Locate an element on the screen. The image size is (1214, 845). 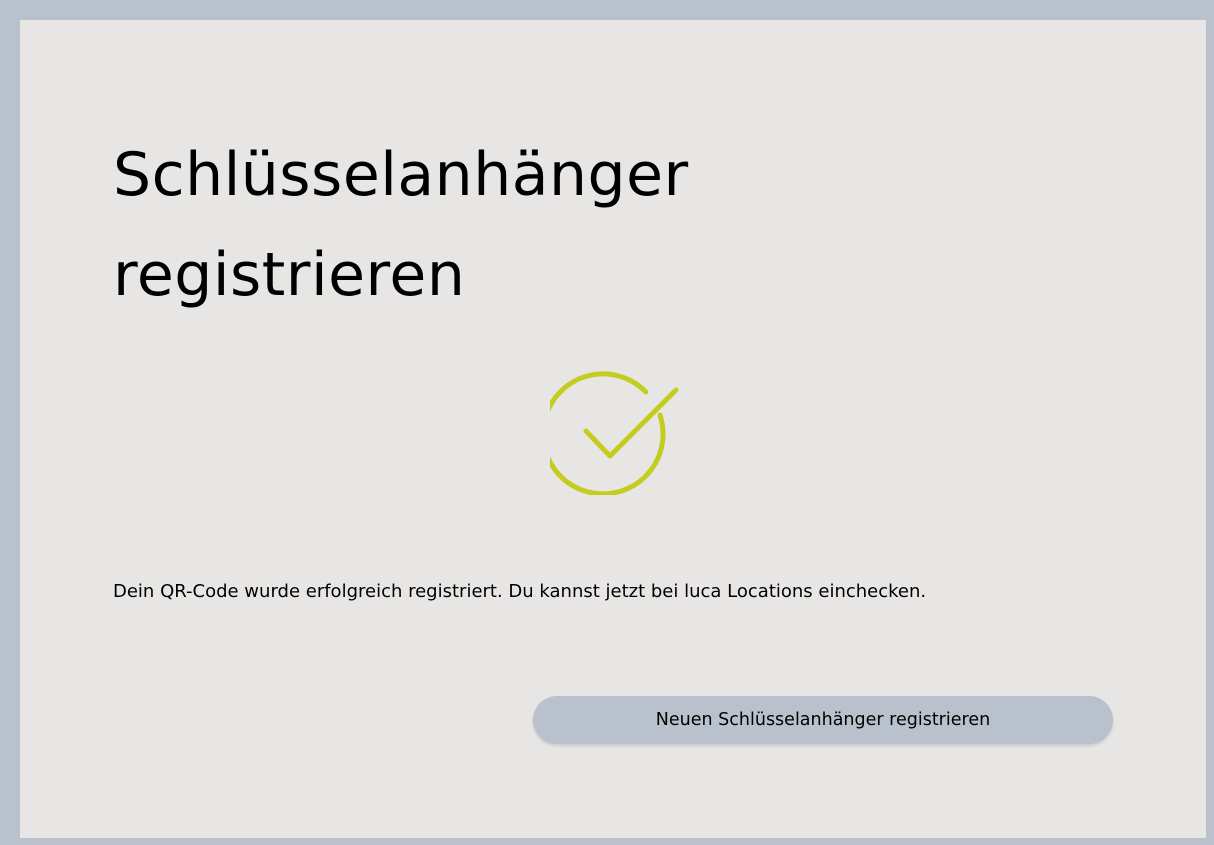
page-title: Schlüsselanhänger registrieren is located at coordinates (401, 225).